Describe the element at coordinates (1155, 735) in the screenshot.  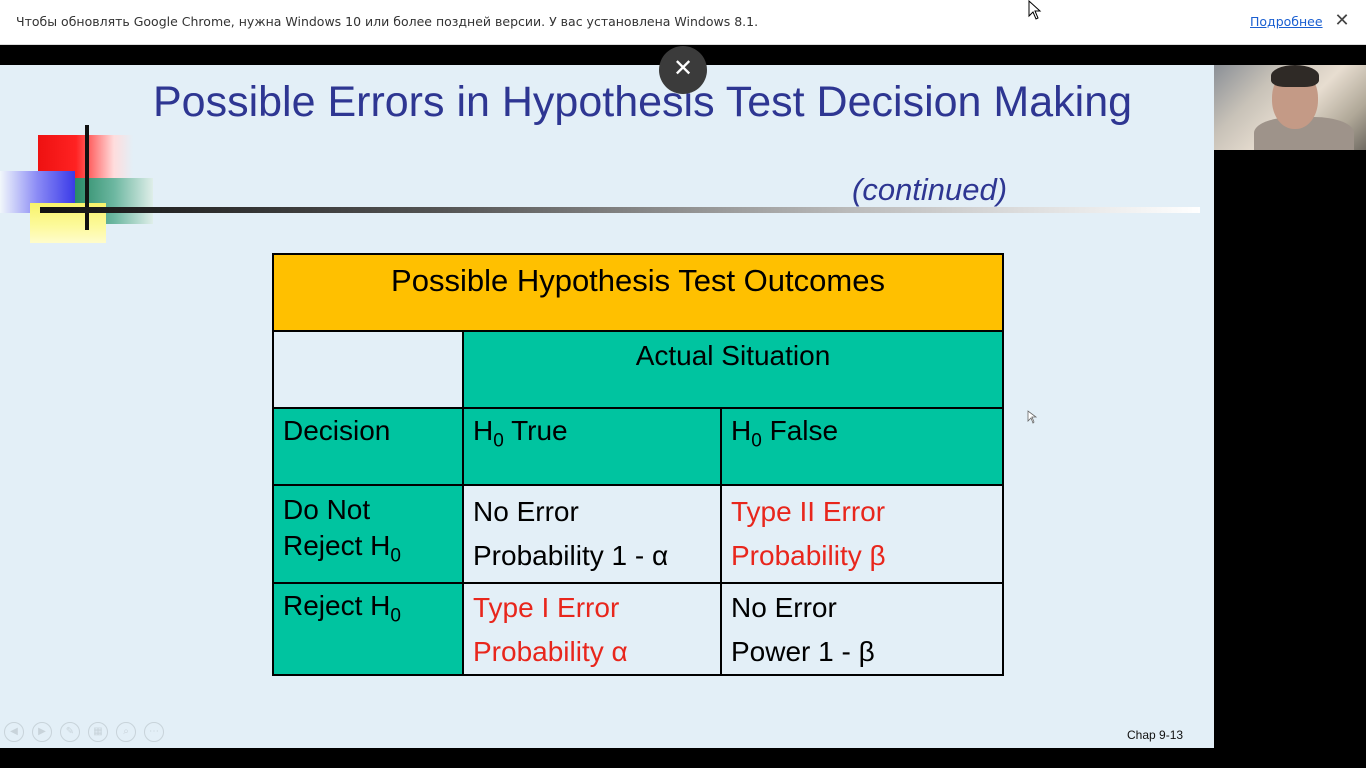
I see `slide-footer: Chap 9-13` at that location.